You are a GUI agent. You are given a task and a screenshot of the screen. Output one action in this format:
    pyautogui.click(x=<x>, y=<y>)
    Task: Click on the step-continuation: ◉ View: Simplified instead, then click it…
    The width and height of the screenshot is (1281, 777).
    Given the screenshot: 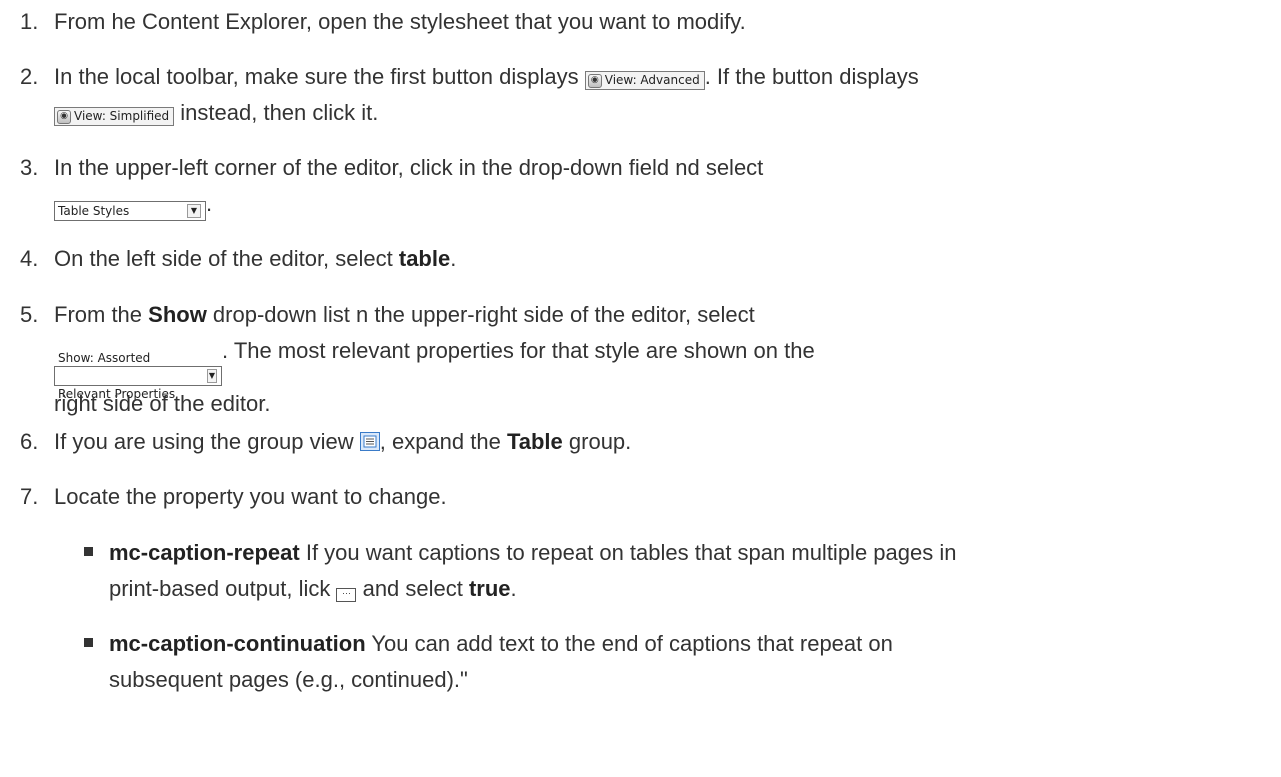 What is the action you would take?
    pyautogui.click(x=640, y=113)
    